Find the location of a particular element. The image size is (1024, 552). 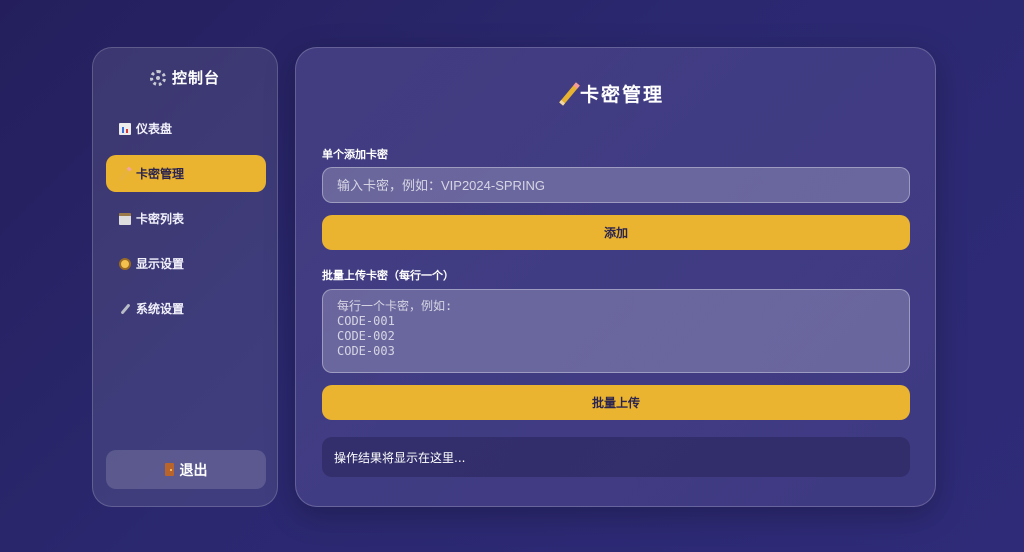

wrench-icon is located at coordinates (125, 308).